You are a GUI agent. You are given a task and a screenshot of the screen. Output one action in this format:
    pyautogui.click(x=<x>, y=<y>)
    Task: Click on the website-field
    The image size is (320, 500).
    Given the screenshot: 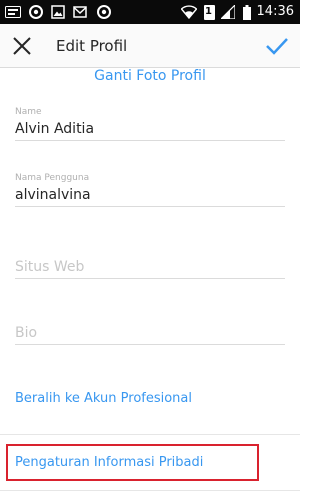 What is the action you would take?
    pyautogui.click(x=150, y=267)
    